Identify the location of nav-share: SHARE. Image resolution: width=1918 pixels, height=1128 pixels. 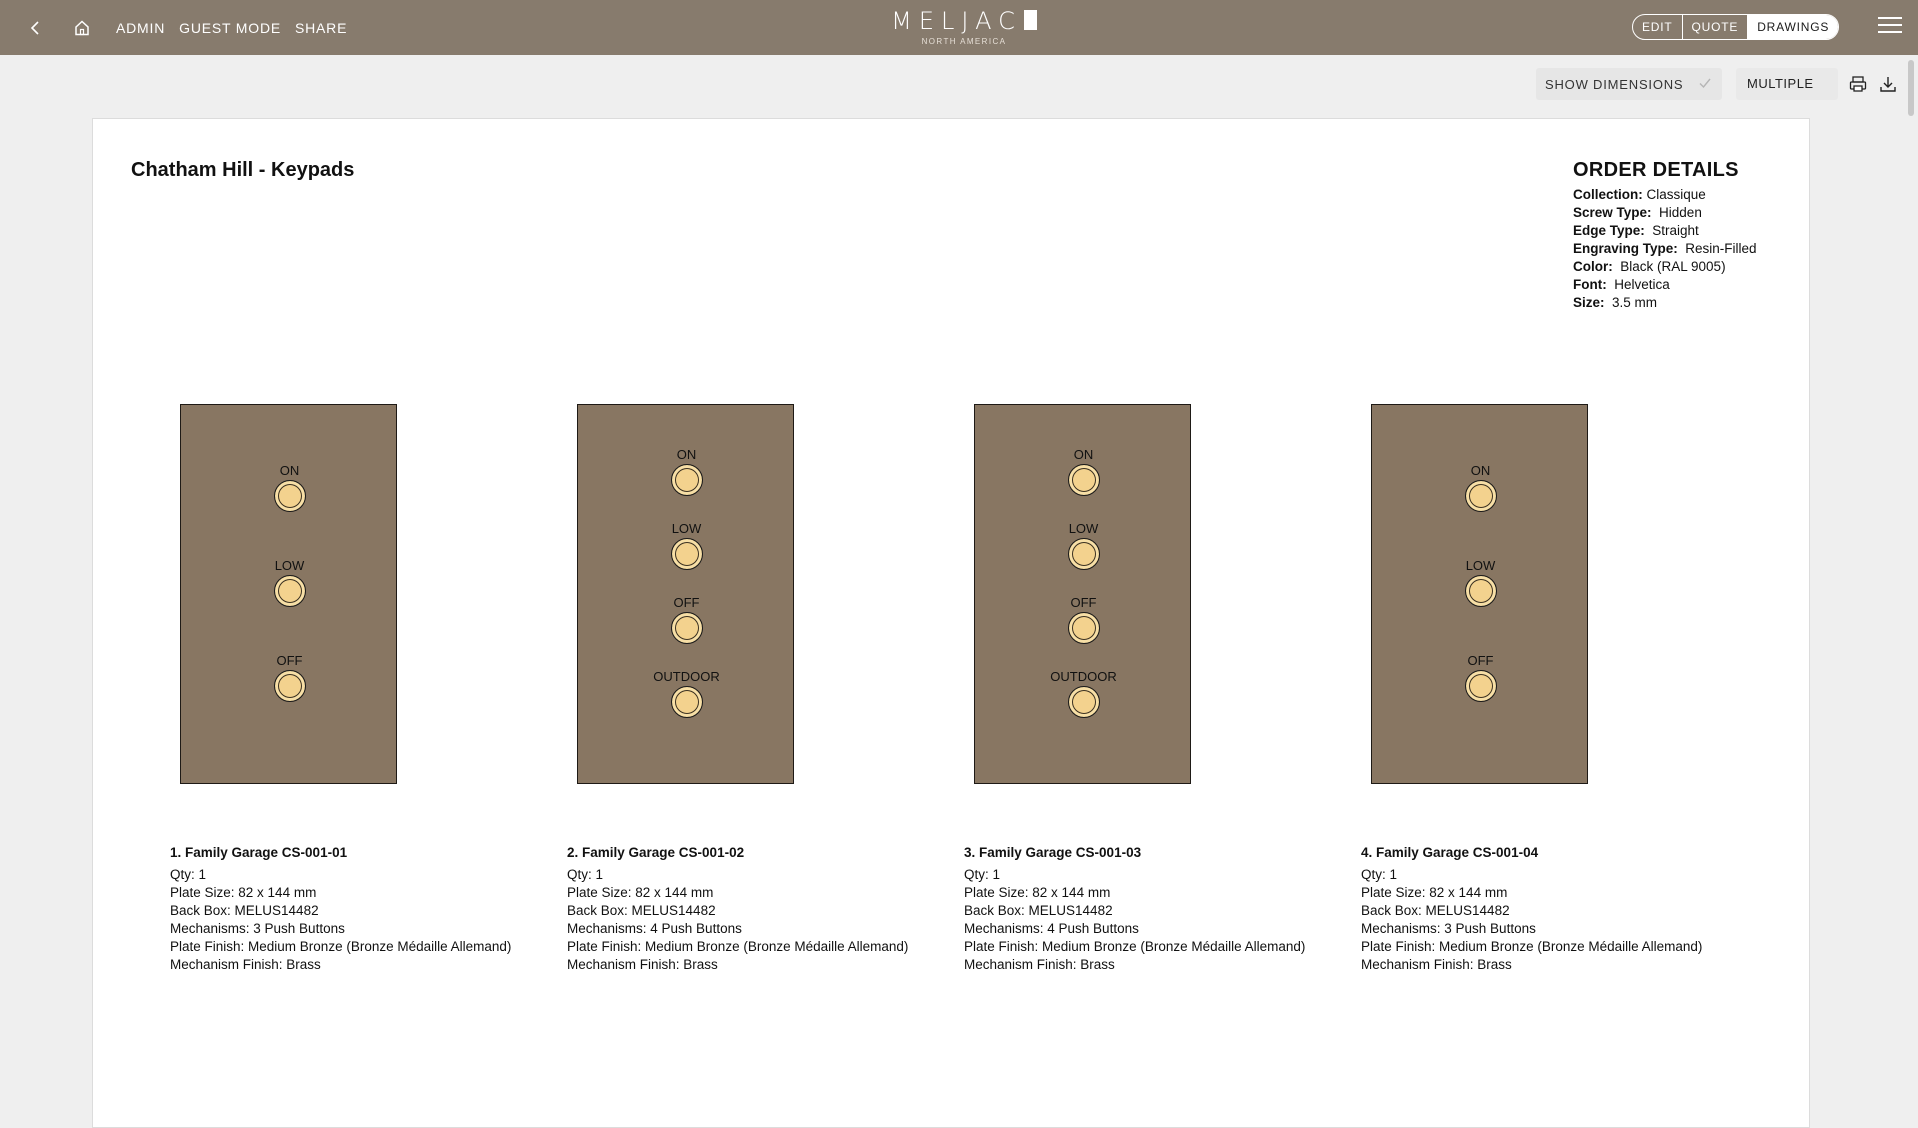
(321, 28).